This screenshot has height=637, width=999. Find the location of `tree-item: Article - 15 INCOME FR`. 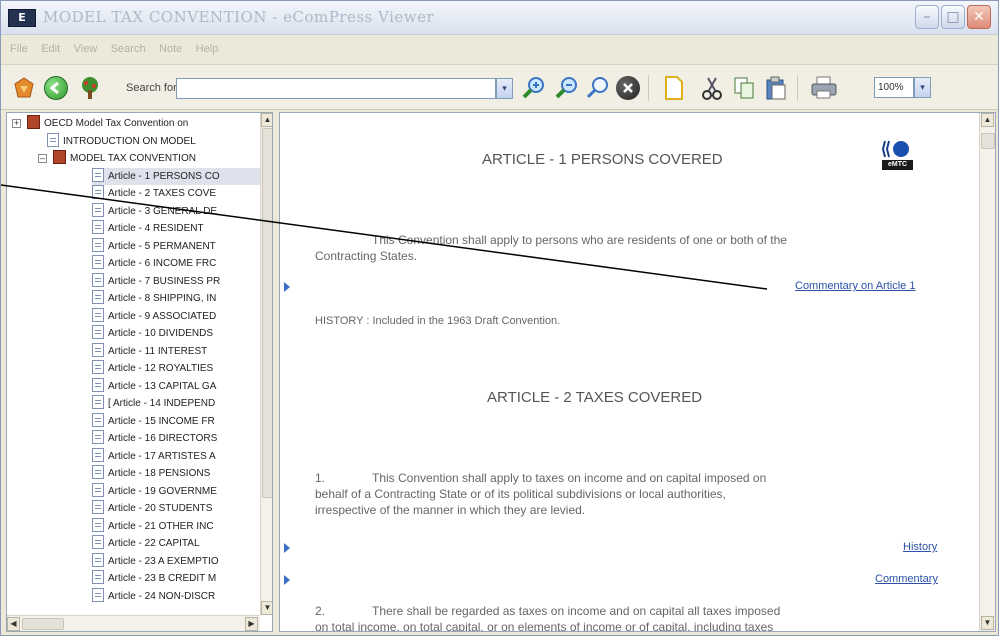

tree-item: Article - 15 INCOME FR is located at coordinates (176, 421).